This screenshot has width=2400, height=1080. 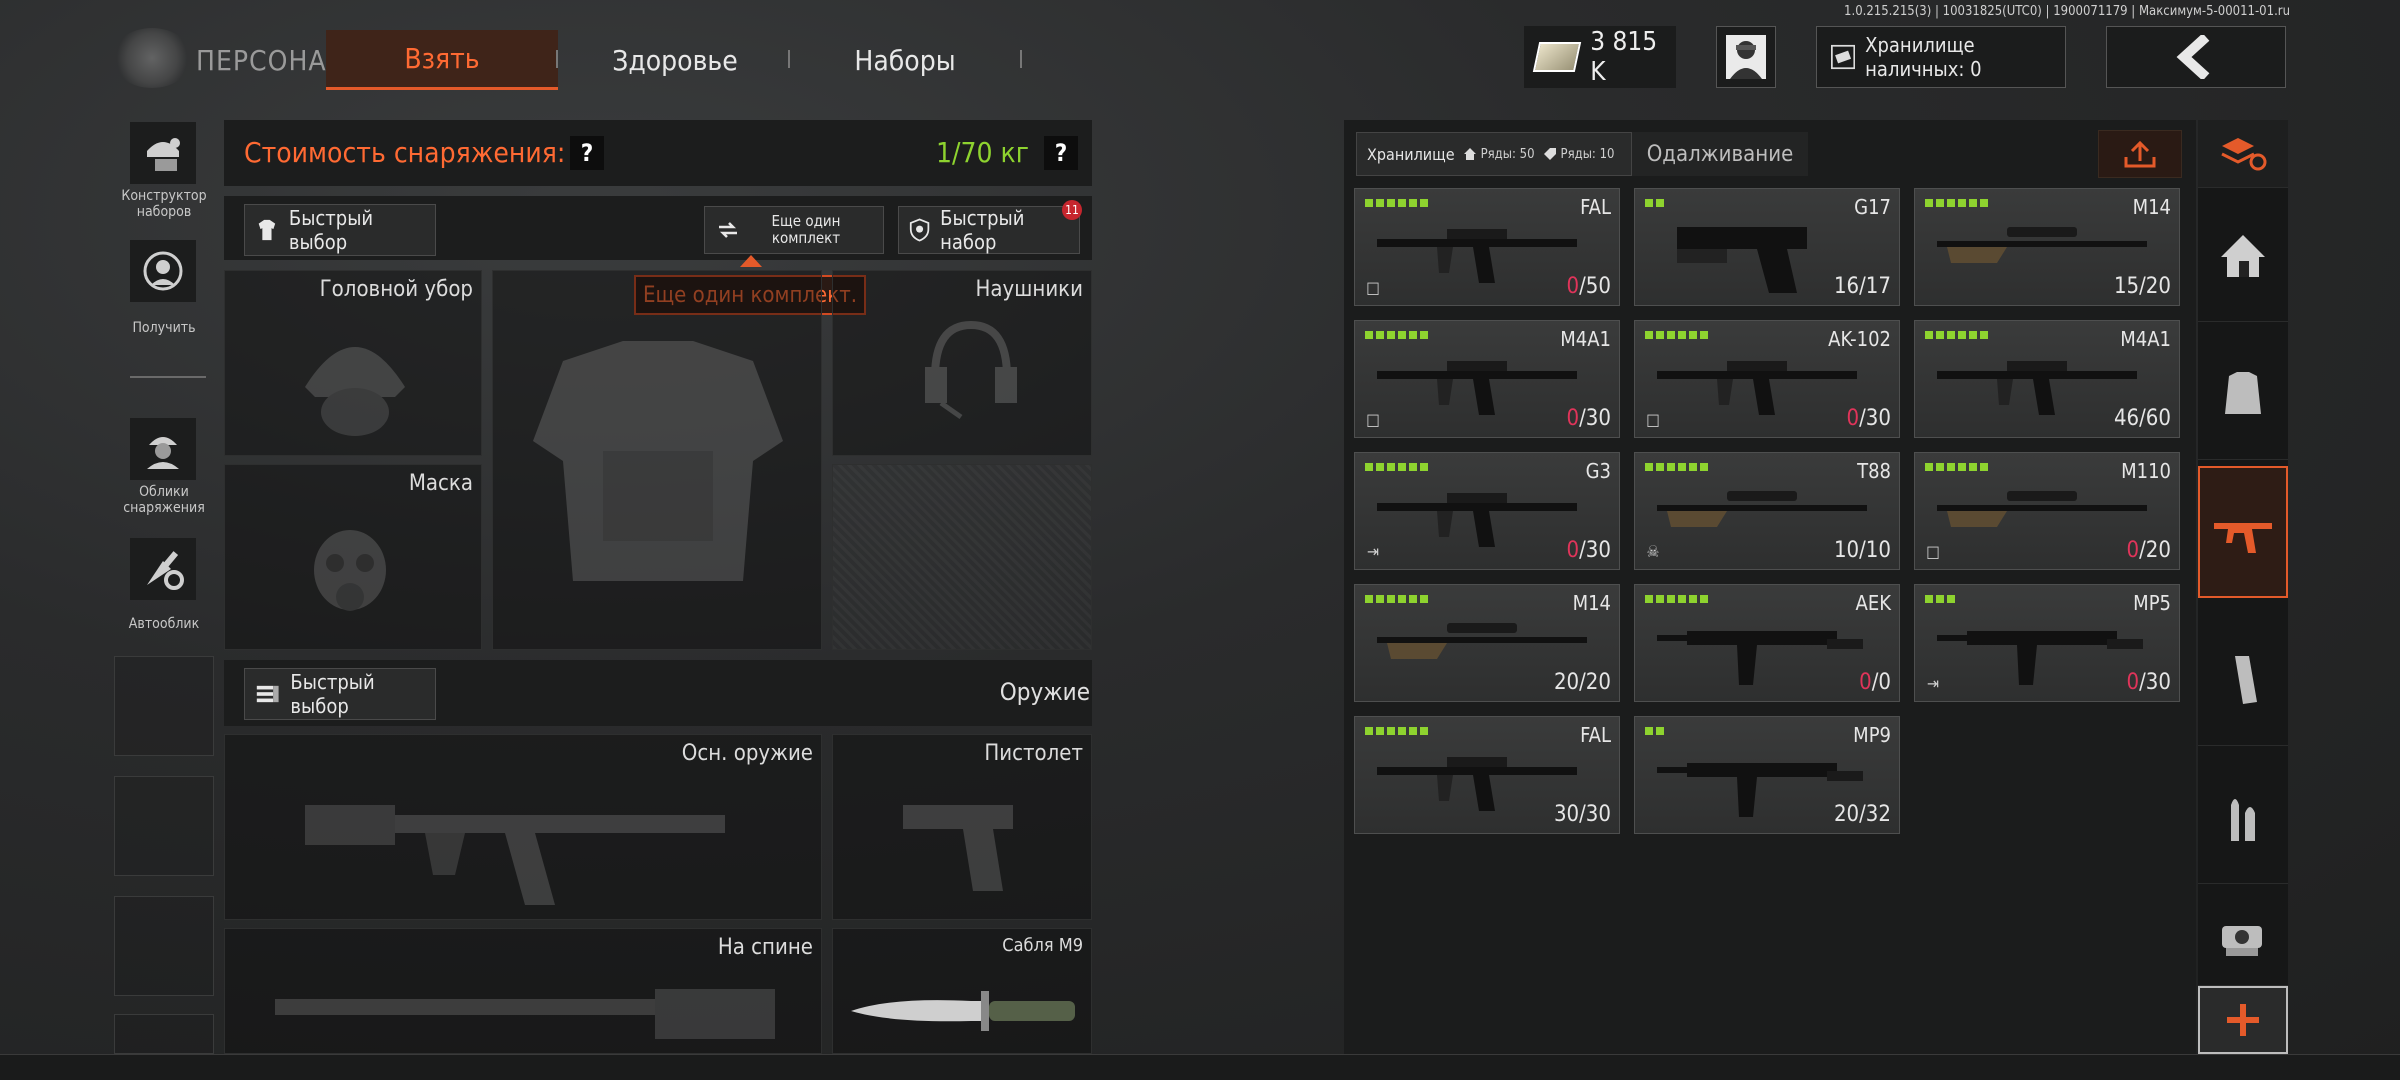 I want to click on quick-kit-button: Быстрый набор, so click(x=989, y=230).